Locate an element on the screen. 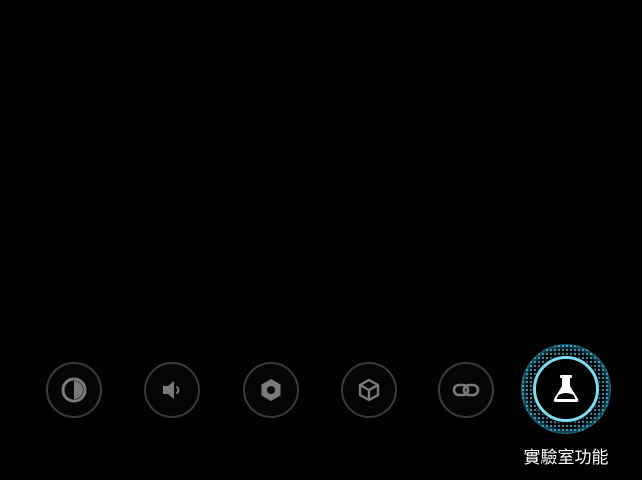 The width and height of the screenshot is (642, 480). volume-icon is located at coordinates (171, 390).